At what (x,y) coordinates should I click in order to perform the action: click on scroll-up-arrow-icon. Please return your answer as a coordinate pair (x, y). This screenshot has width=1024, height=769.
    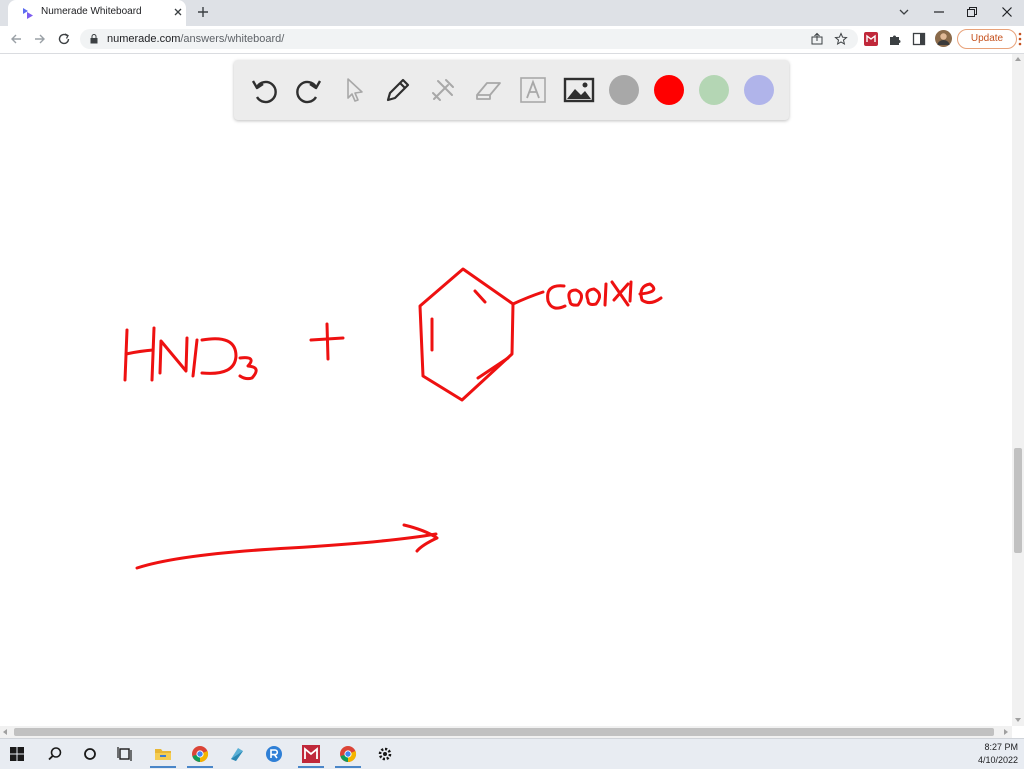
    Looking at the image, I should click on (1018, 59).